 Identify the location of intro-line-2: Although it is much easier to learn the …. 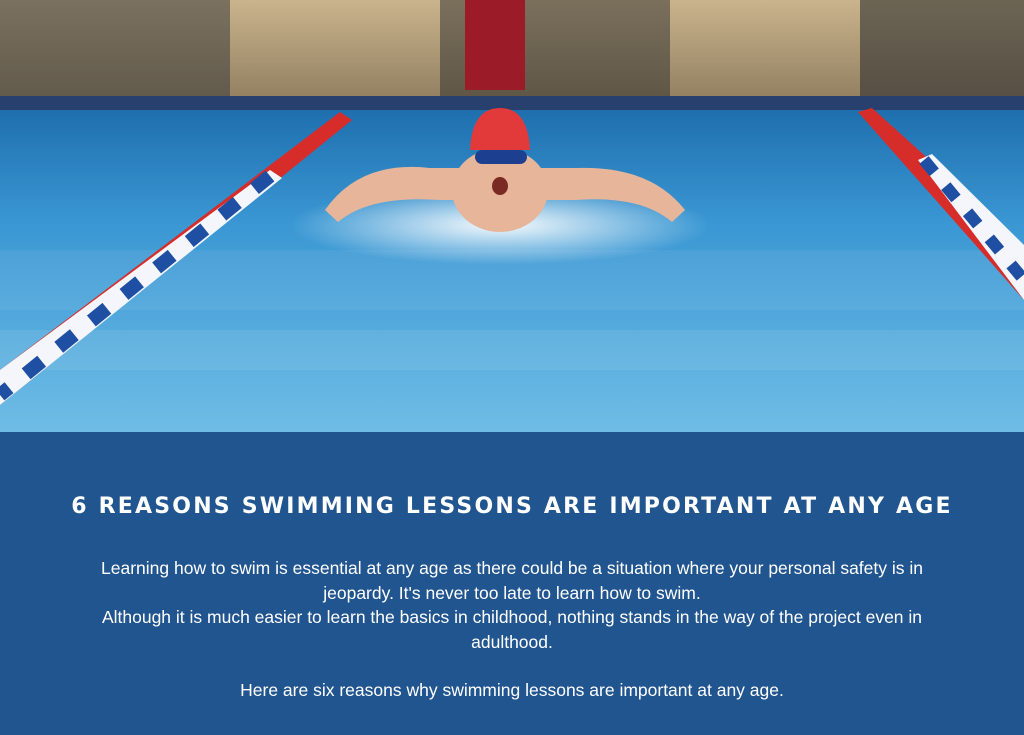
(512, 629).